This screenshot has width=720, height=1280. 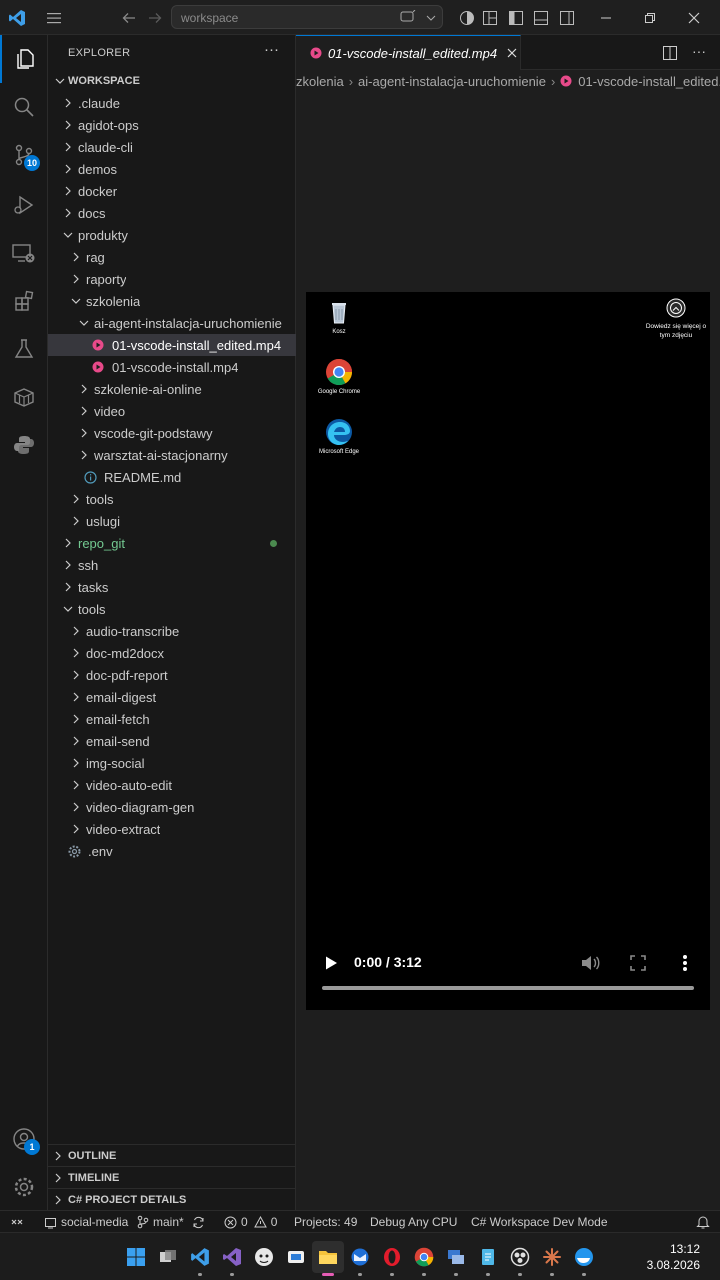 What do you see at coordinates (172, 565) in the screenshot?
I see `tree-folder-ssh: ssh` at bounding box center [172, 565].